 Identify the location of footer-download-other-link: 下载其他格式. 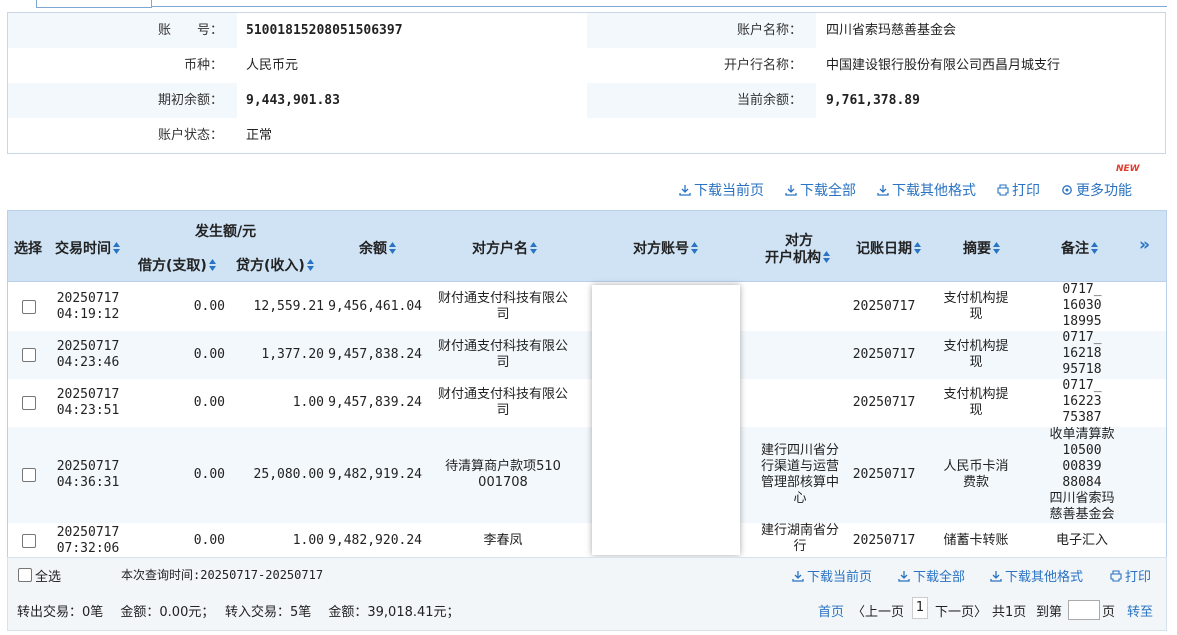
(1036, 575).